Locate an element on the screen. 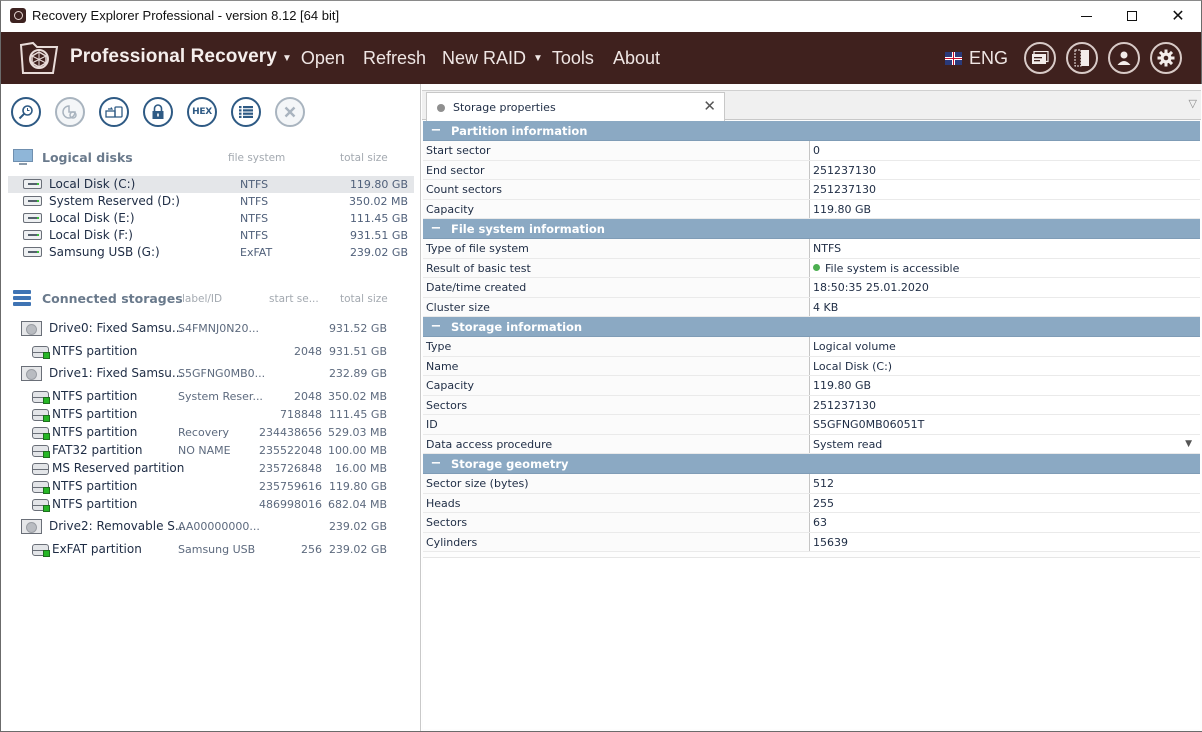 The width and height of the screenshot is (1202, 732). property-value-cell: 63 is located at coordinates (1005, 522).